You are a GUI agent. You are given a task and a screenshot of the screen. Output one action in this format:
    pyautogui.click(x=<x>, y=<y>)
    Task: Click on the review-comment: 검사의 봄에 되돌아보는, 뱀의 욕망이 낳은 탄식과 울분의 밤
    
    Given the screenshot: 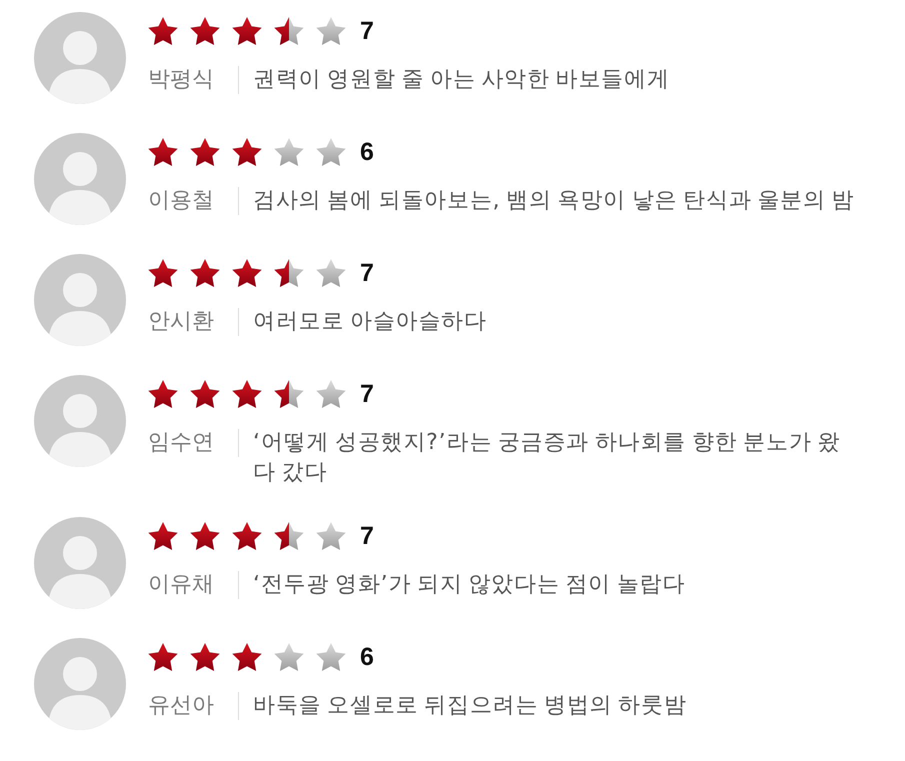 What is the action you would take?
    pyautogui.click(x=554, y=201)
    